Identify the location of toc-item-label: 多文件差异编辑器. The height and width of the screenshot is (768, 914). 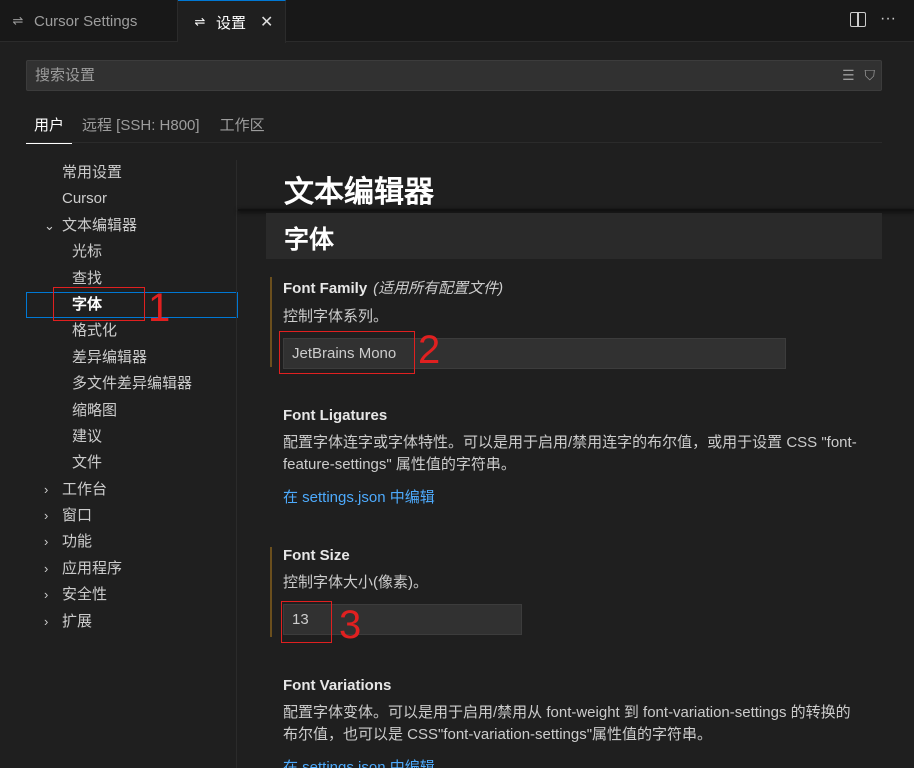
(132, 384).